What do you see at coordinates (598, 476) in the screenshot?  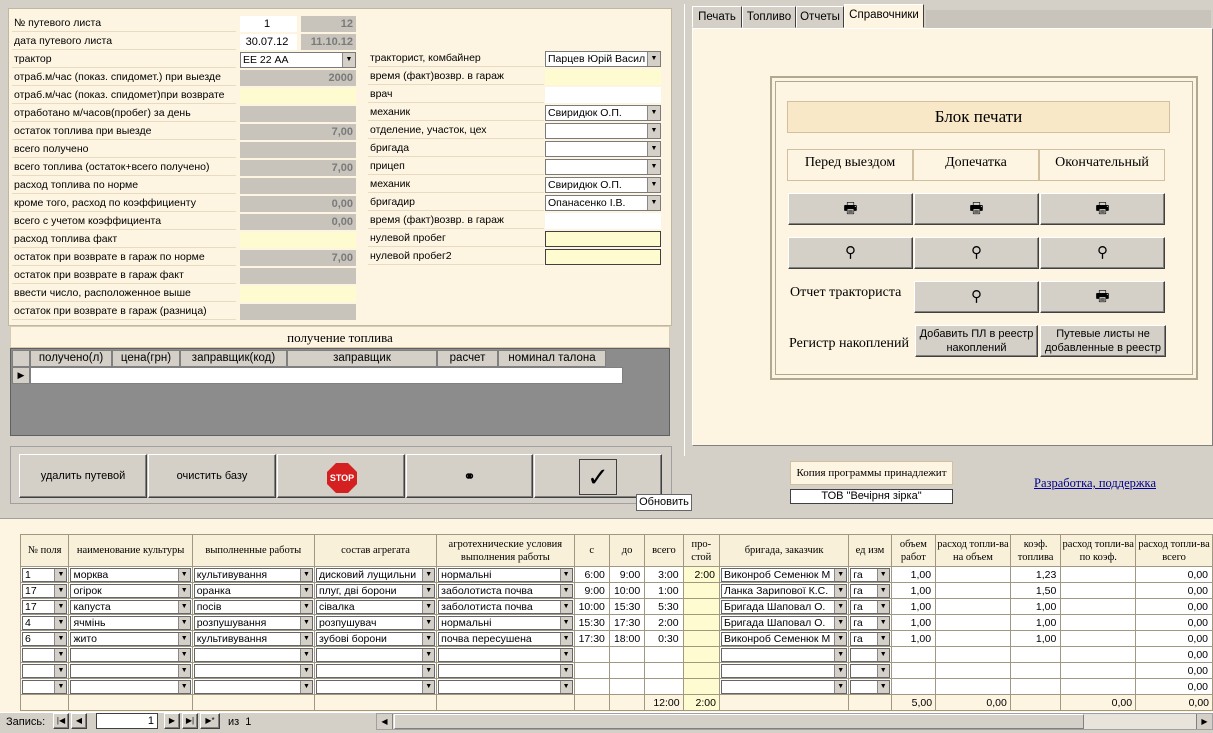 I see `update-button: ✓` at bounding box center [598, 476].